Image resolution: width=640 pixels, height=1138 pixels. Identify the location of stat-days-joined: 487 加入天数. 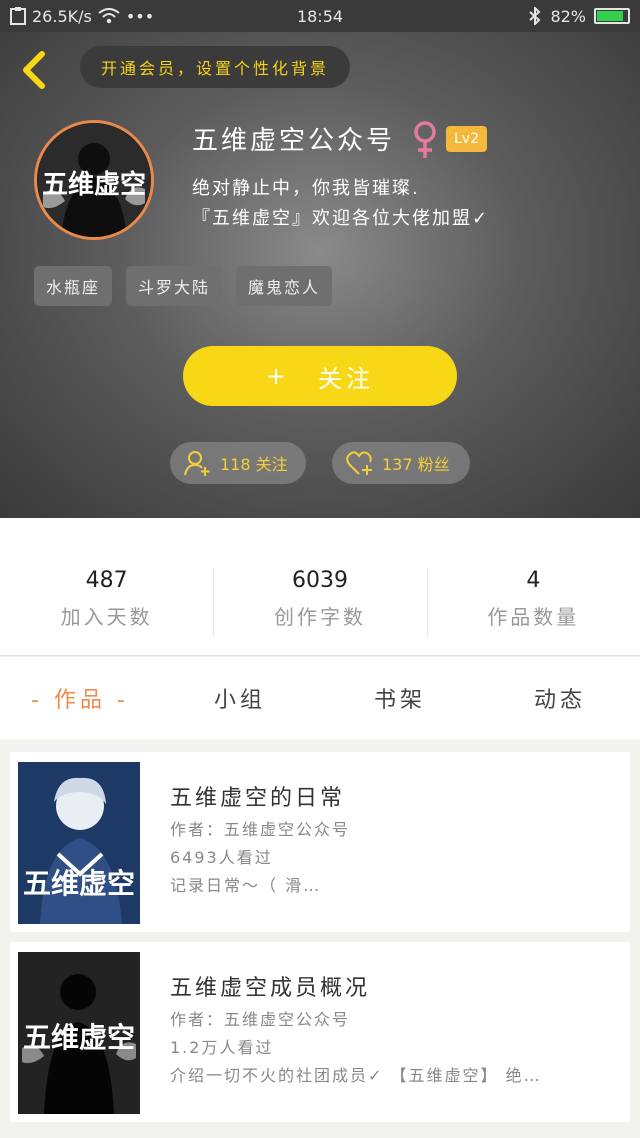
(106, 586).